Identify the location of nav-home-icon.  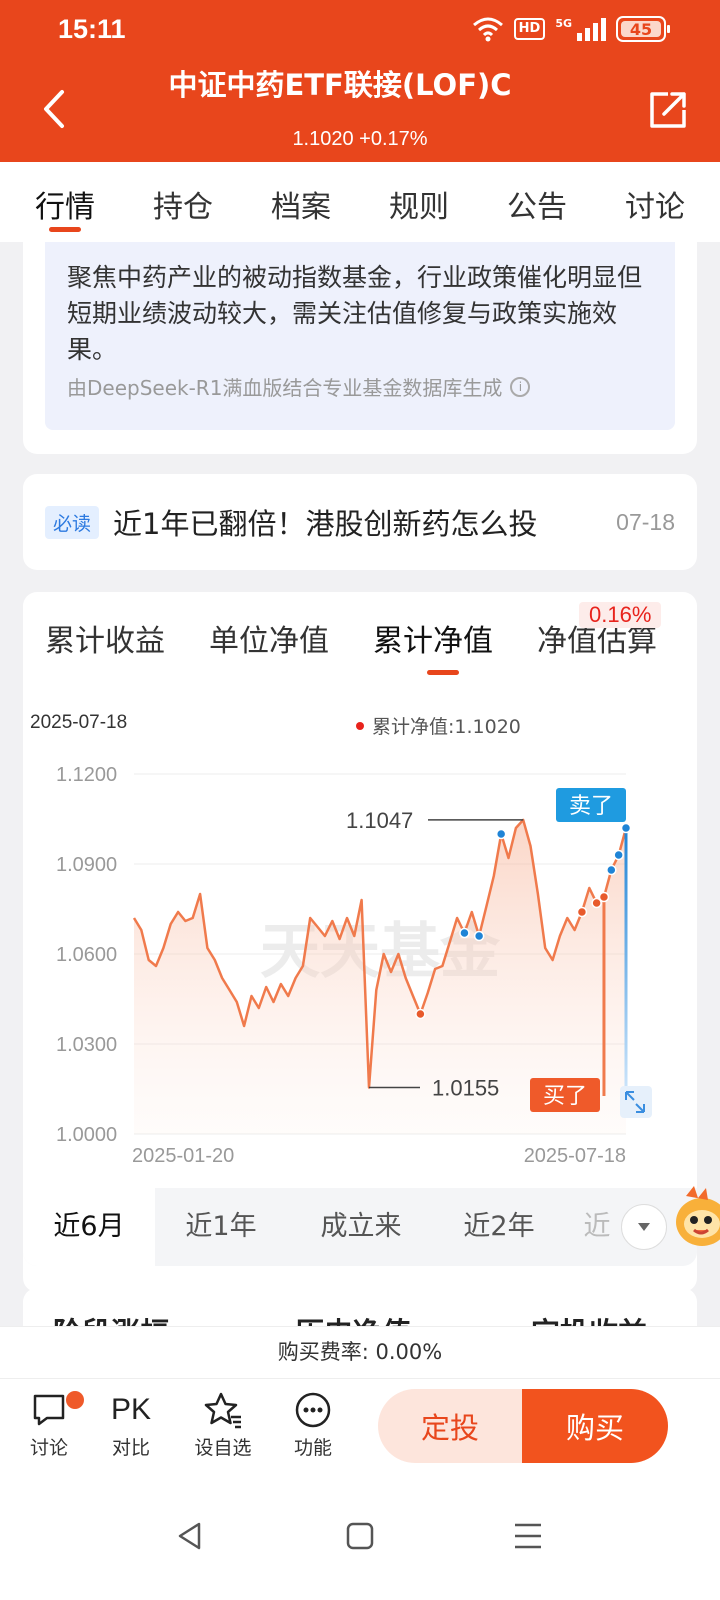
(360, 1536).